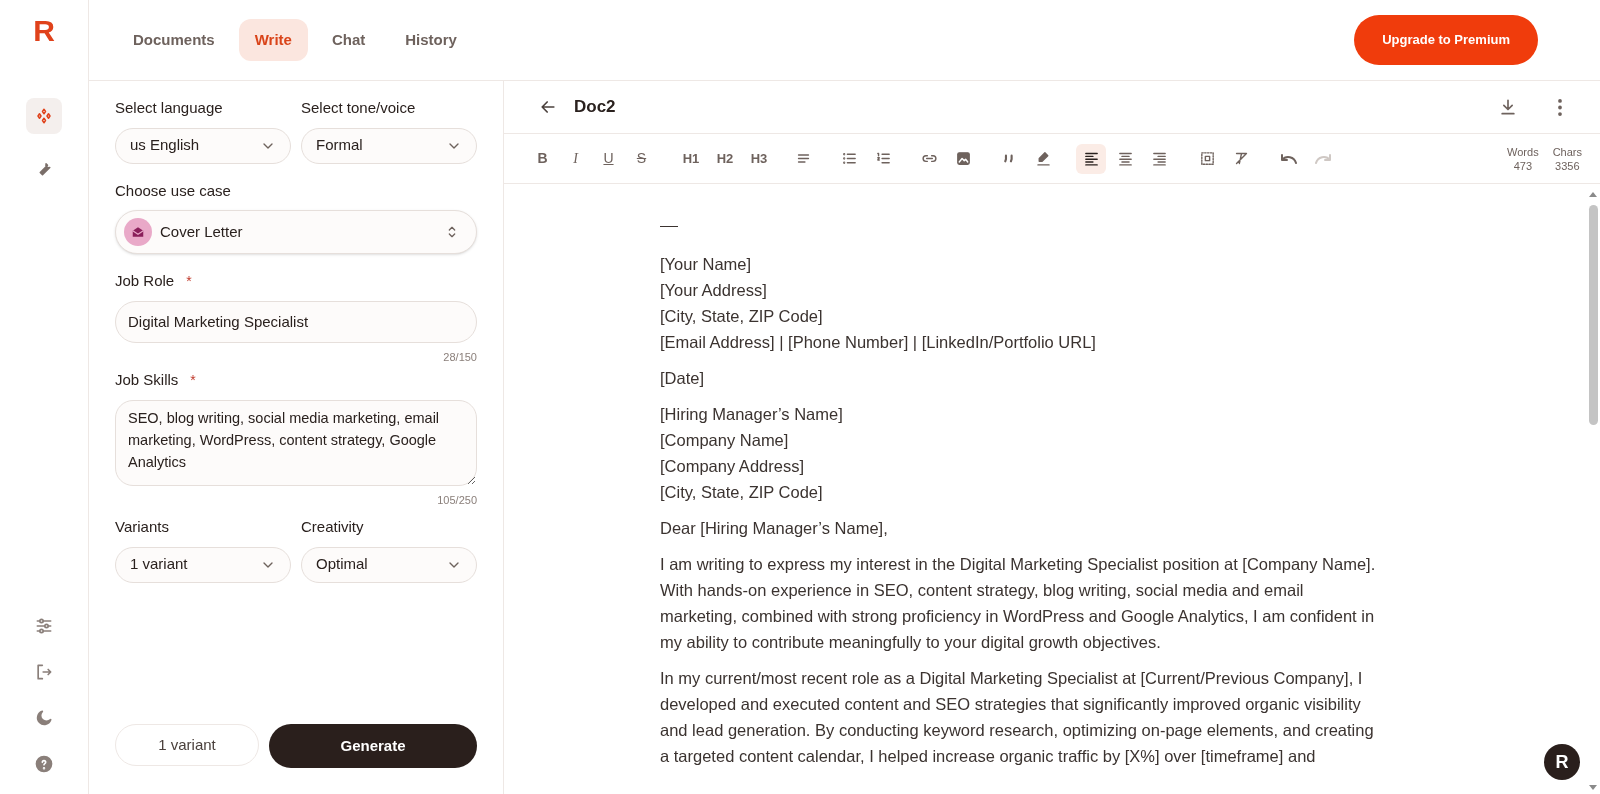  I want to click on format-button: S, so click(641, 158).